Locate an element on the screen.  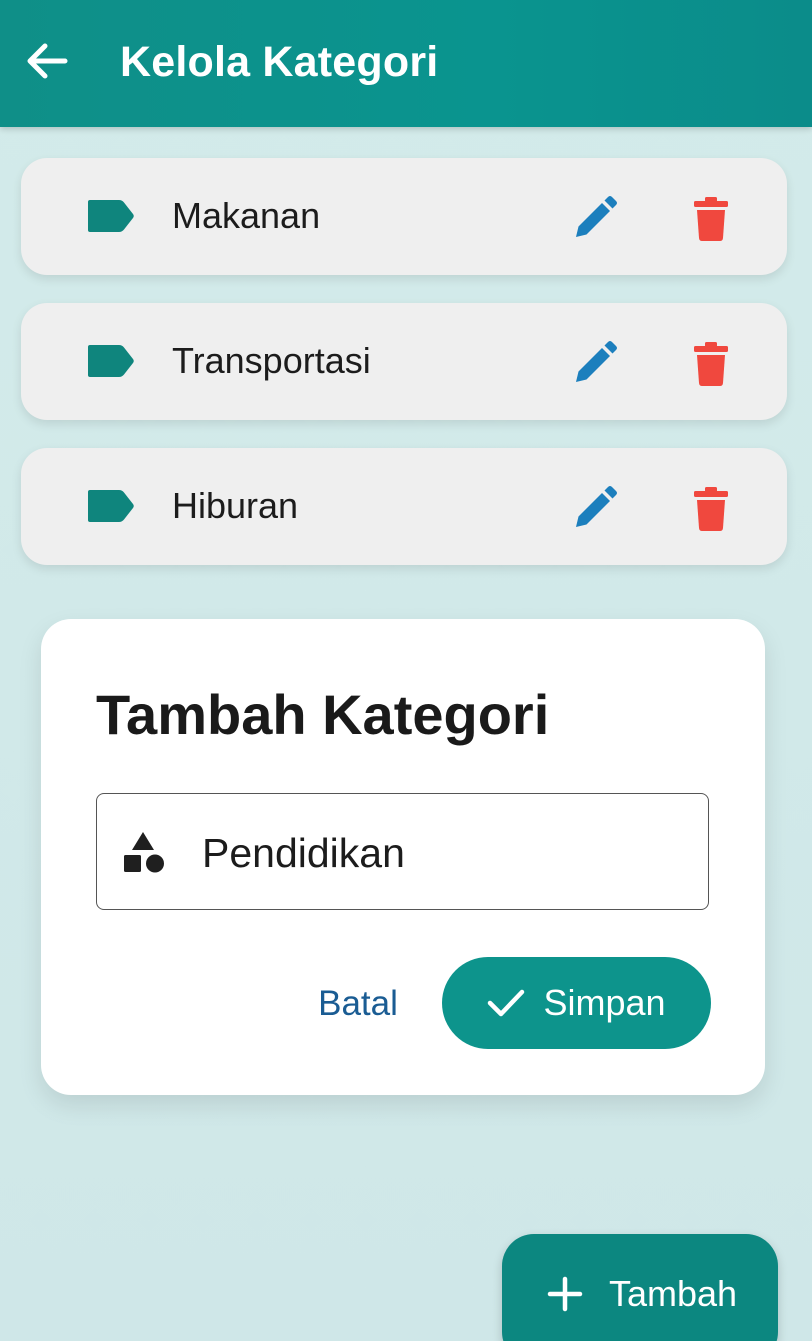
app-bar: Kelola Kategori is located at coordinates (406, 63).